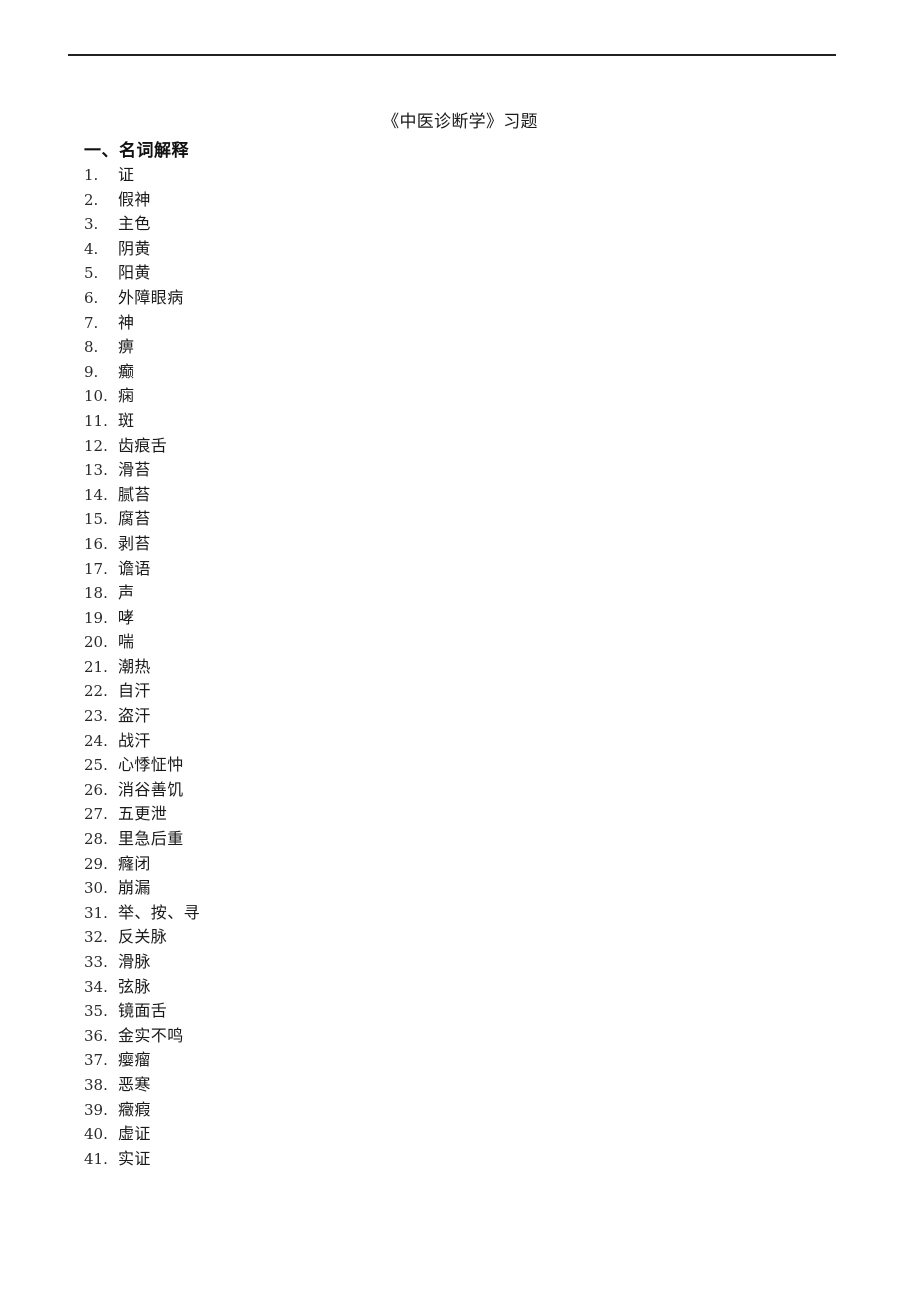  I want to click on list-item: 1. 证, so click(434, 175).